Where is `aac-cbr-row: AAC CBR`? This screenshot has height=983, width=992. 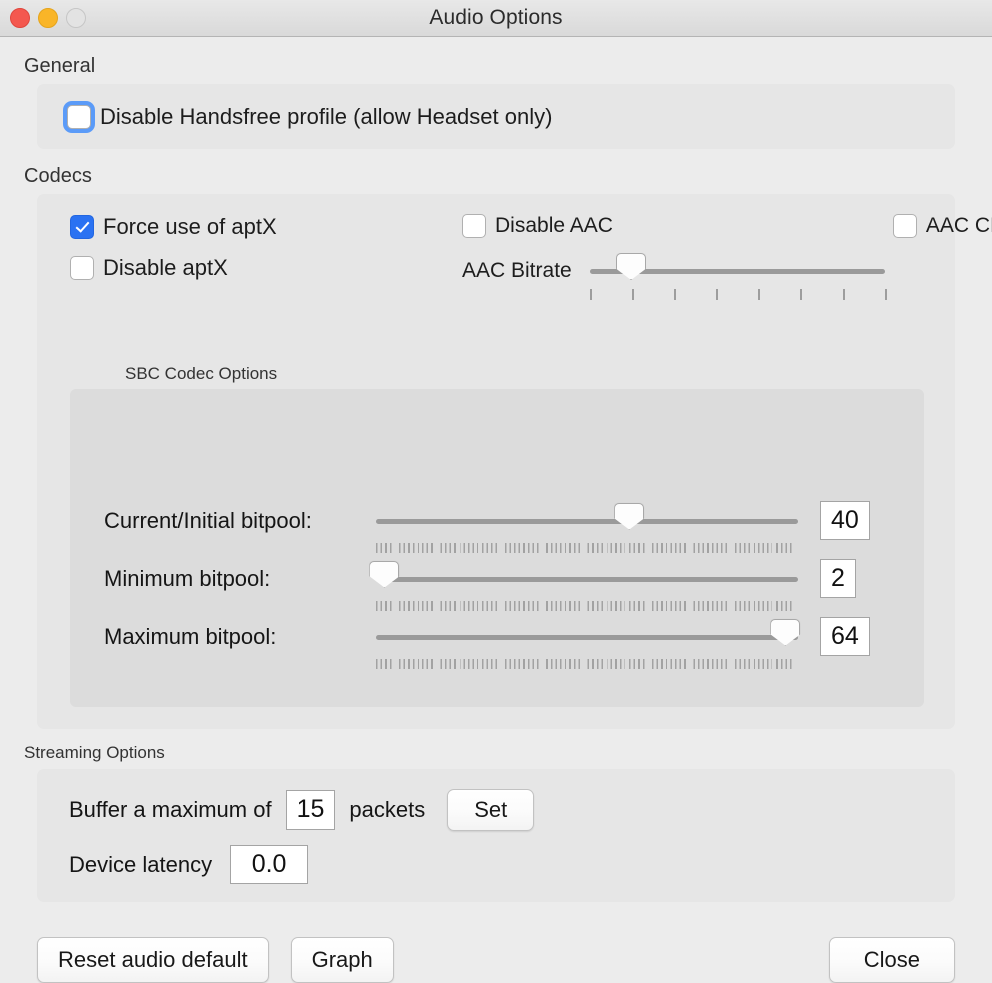 aac-cbr-row: AAC CBR is located at coordinates (942, 226).